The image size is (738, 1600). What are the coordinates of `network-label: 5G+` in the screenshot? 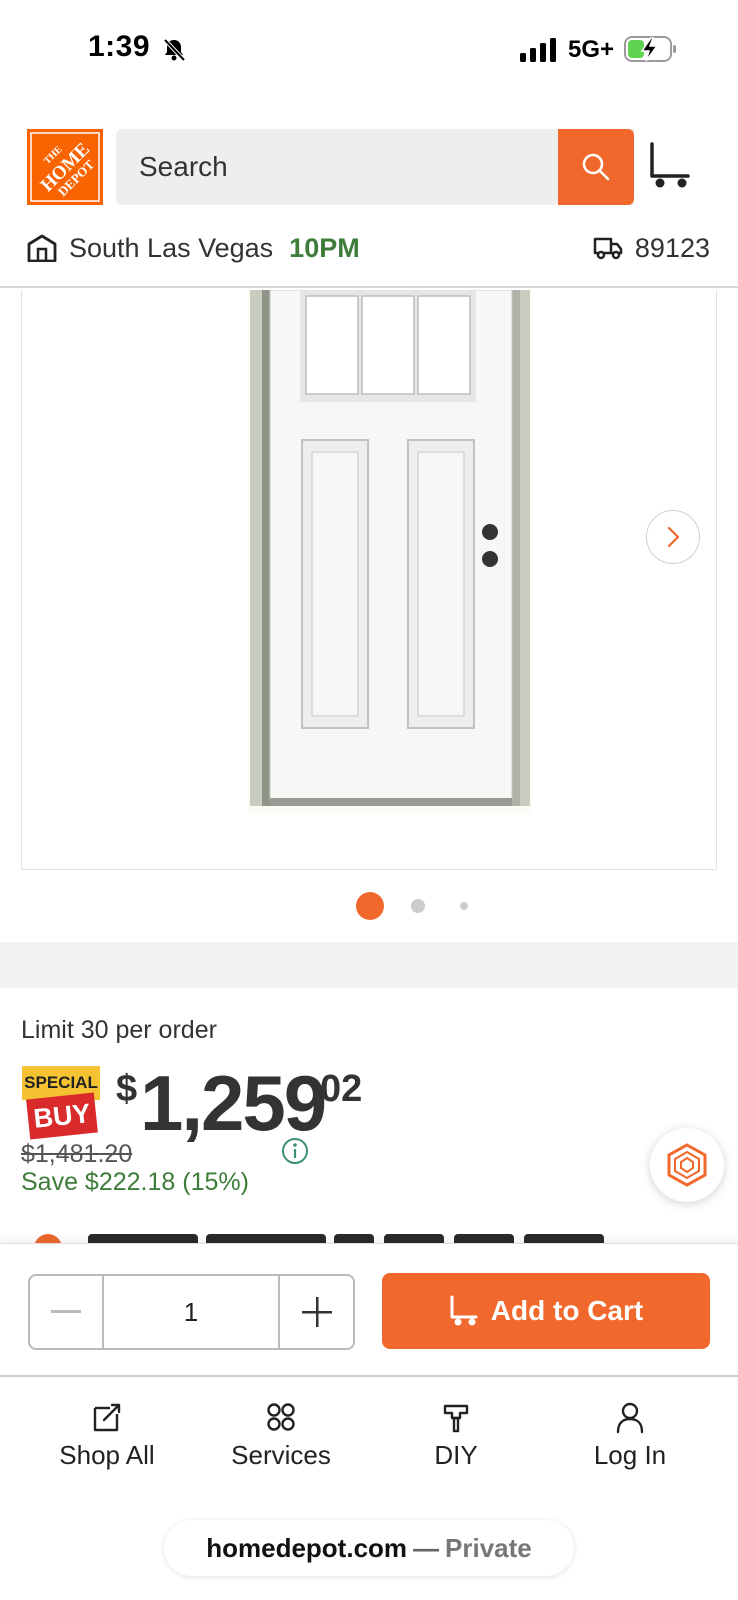 It's located at (591, 49).